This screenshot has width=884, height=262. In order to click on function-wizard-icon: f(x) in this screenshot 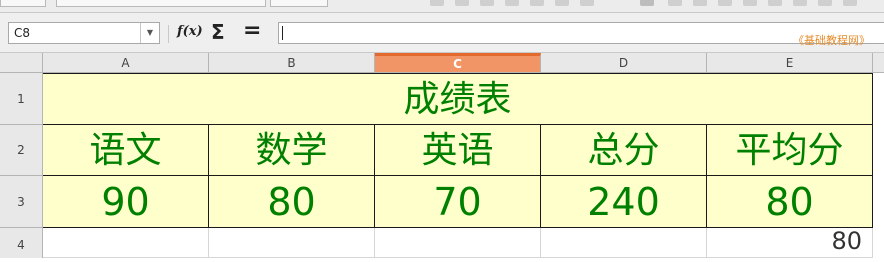, I will do `click(190, 31)`.